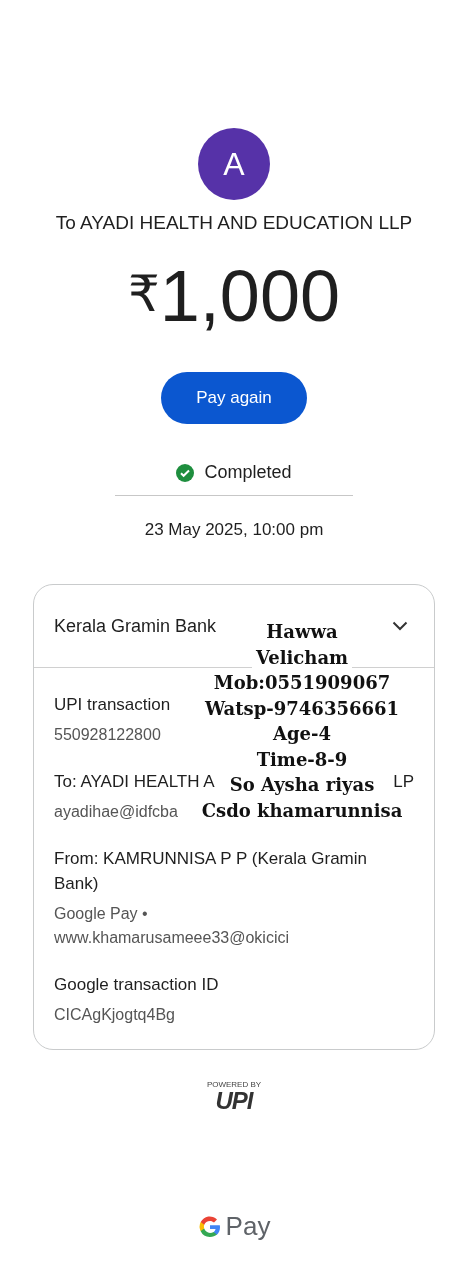 The height and width of the screenshot is (1280, 468). Describe the element at coordinates (136, 985) in the screenshot. I see `detail-label: Google transaction ID` at that location.